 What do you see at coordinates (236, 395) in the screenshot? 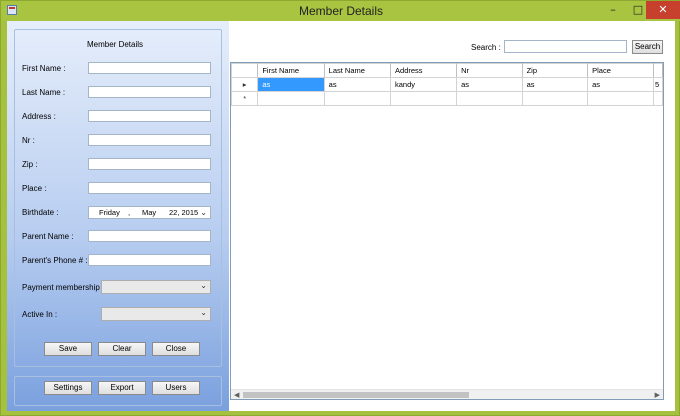
I see `scroll-left-icon: ◀` at bounding box center [236, 395].